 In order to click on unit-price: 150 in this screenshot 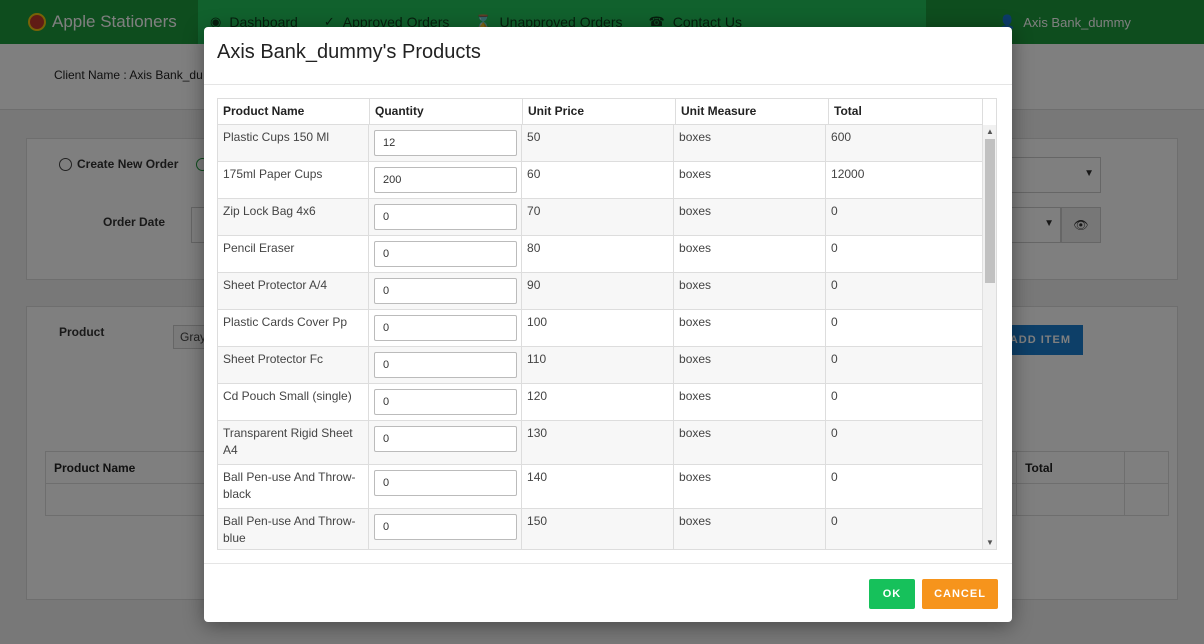, I will do `click(598, 529)`.